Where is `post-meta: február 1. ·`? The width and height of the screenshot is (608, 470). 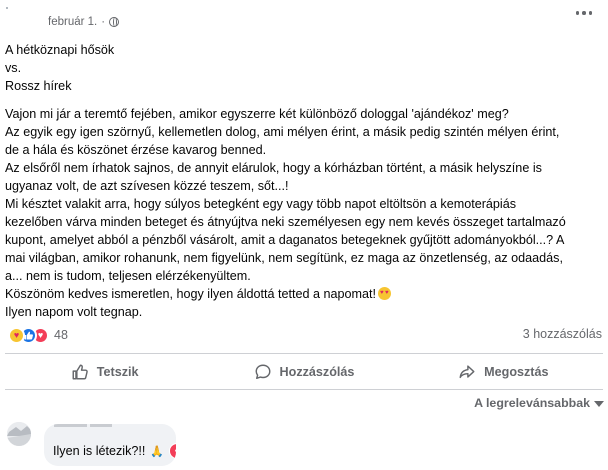 post-meta: február 1. · is located at coordinates (84, 22).